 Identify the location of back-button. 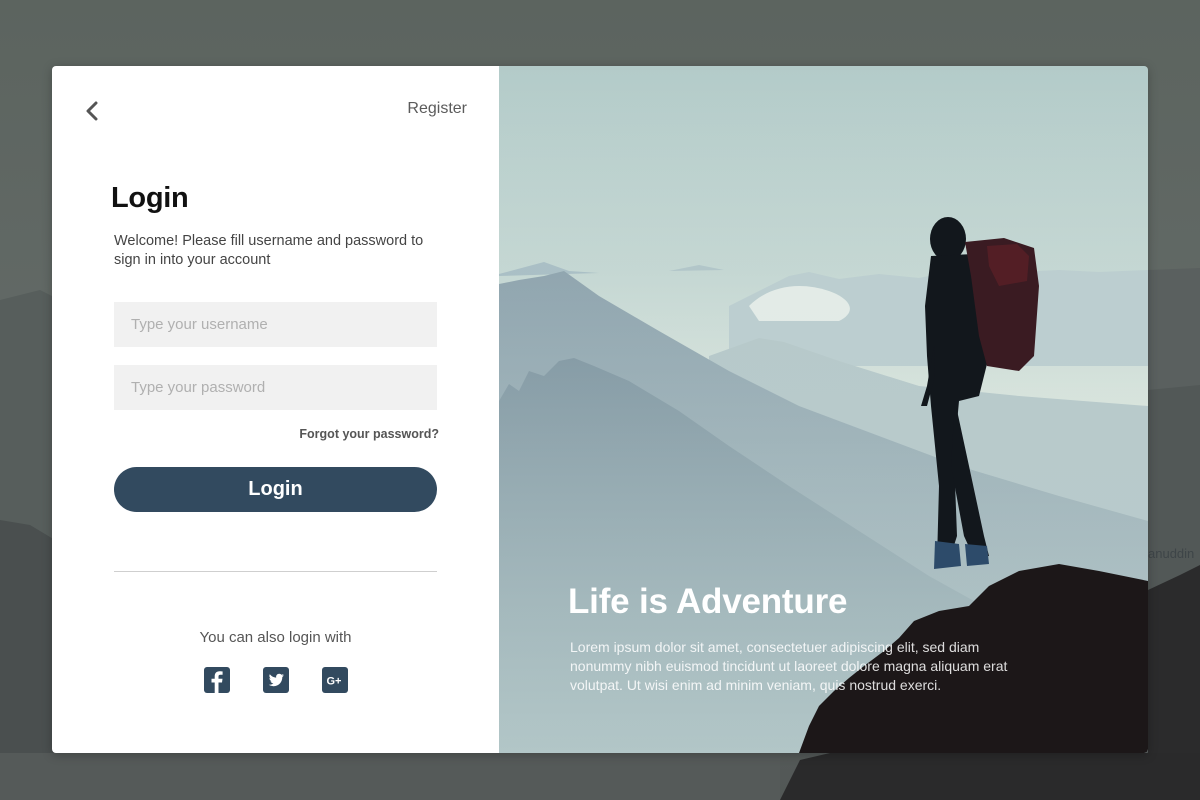
(92, 111).